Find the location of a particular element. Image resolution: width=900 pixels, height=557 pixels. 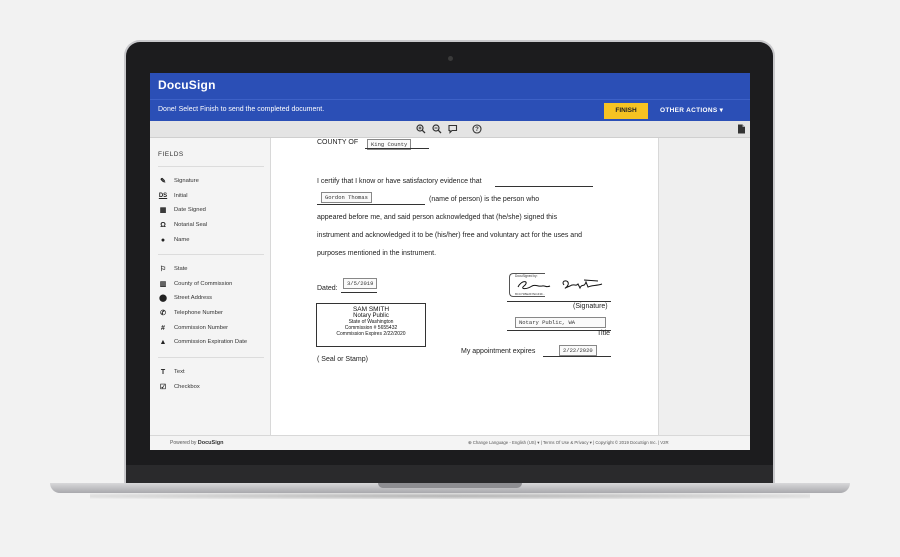

camera is located at coordinates (450, 58).